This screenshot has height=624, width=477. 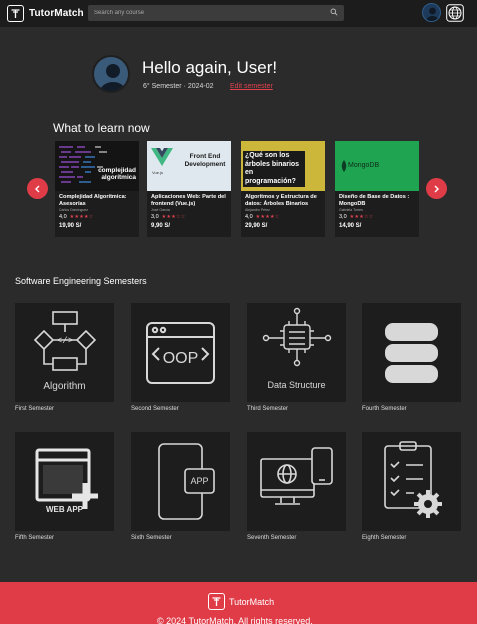 I want to click on course-thumbnail: MongoDB, so click(x=377, y=166).